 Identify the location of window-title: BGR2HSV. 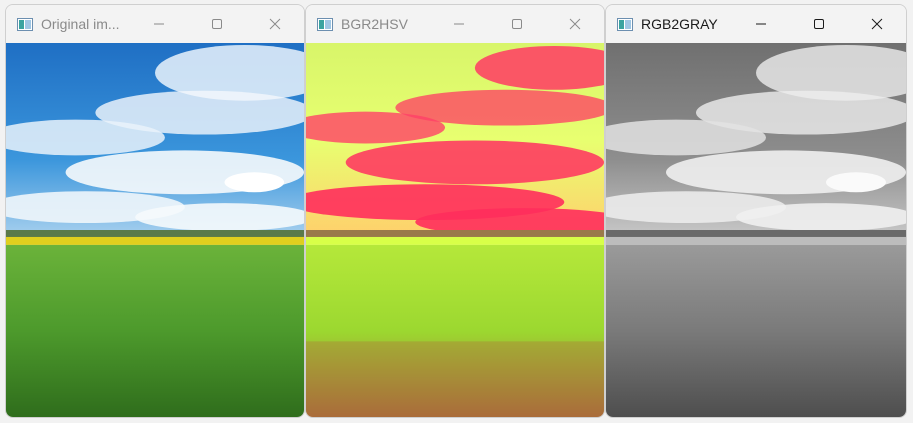
(374, 24).